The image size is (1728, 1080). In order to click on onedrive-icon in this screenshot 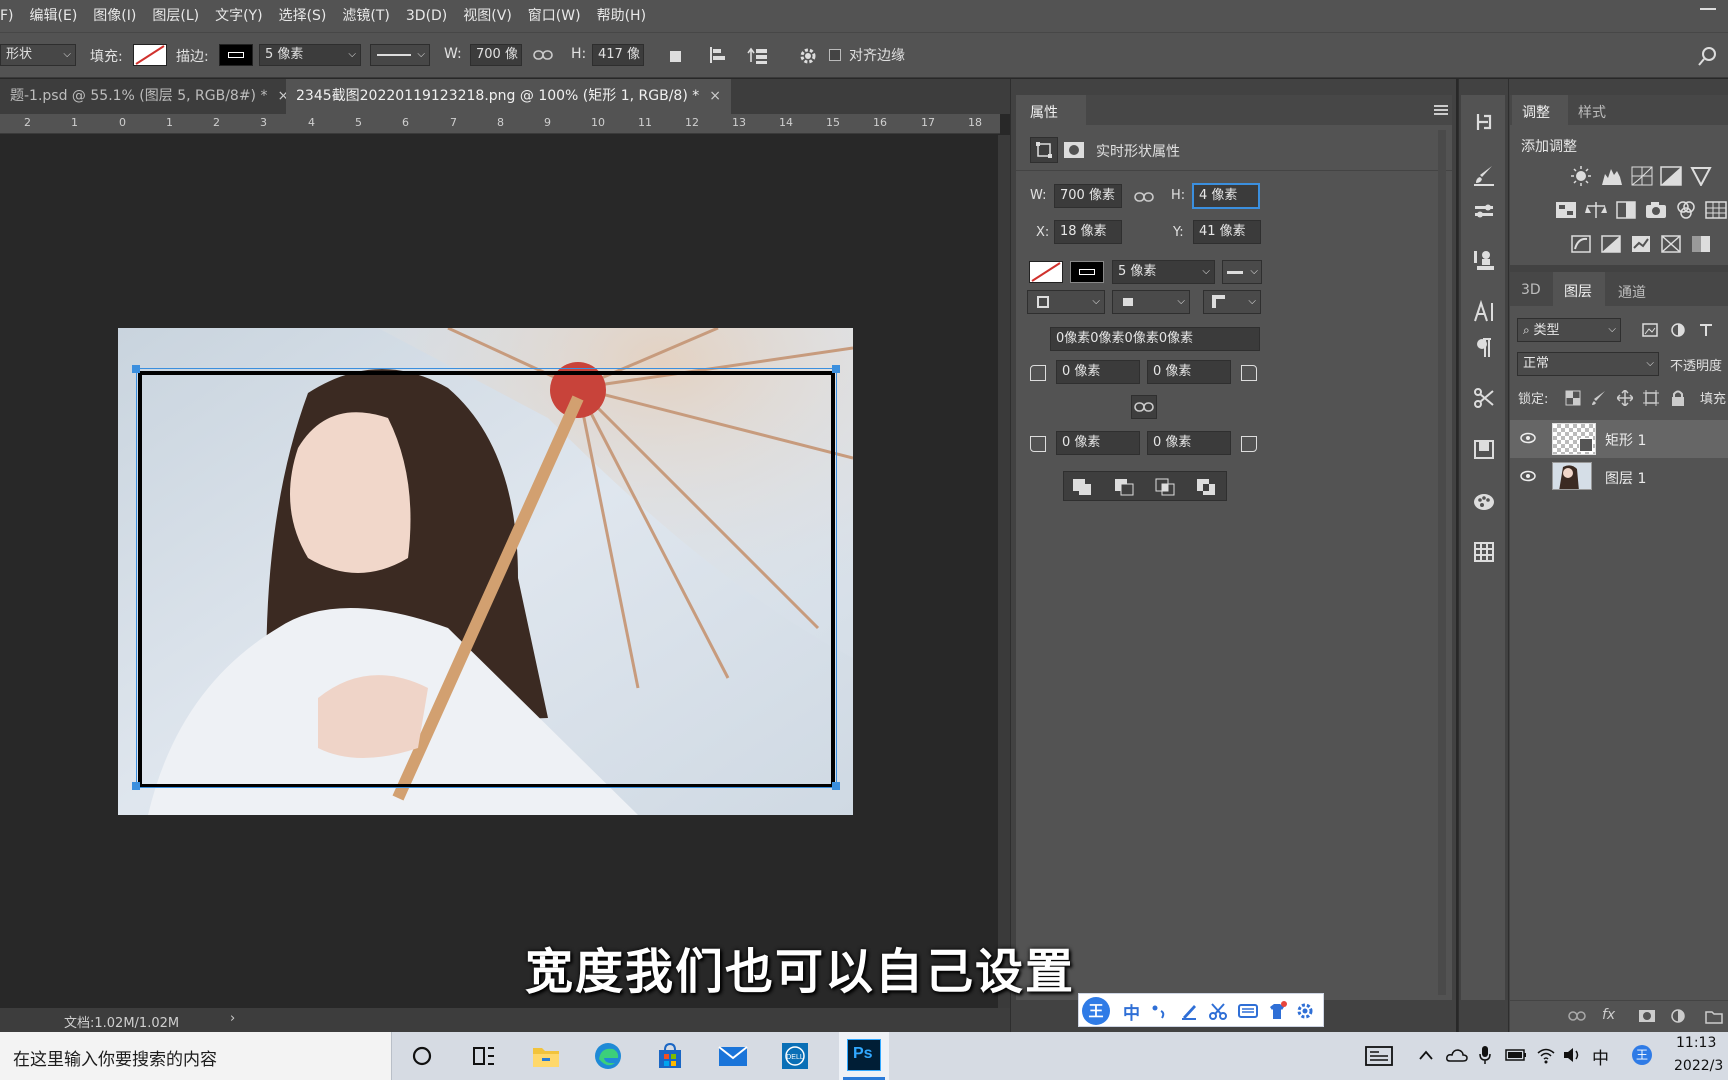, I will do `click(1457, 1055)`.